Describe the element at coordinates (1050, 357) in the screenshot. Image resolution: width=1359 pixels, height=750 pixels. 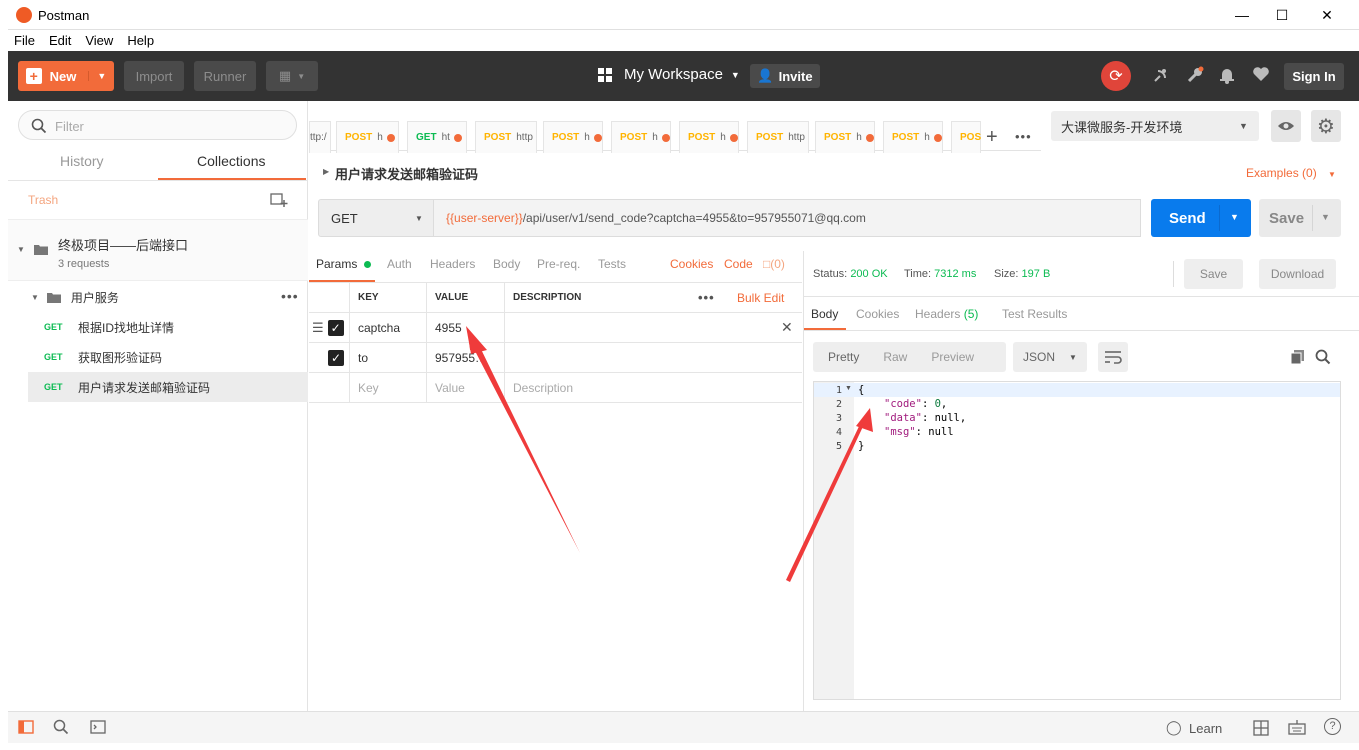
I see `format-select: JSON ▼` at that location.